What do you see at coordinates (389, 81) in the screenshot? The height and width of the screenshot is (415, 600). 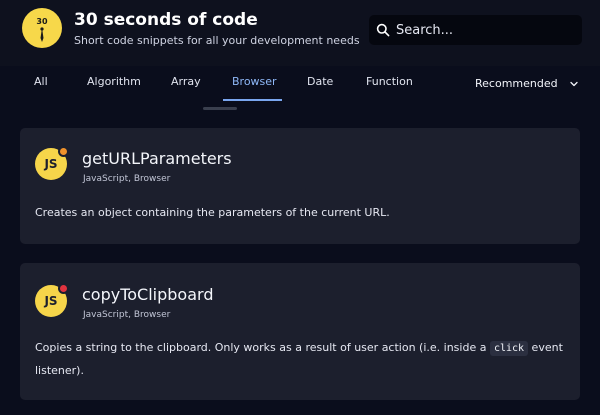 I see `tab-function: Function` at bounding box center [389, 81].